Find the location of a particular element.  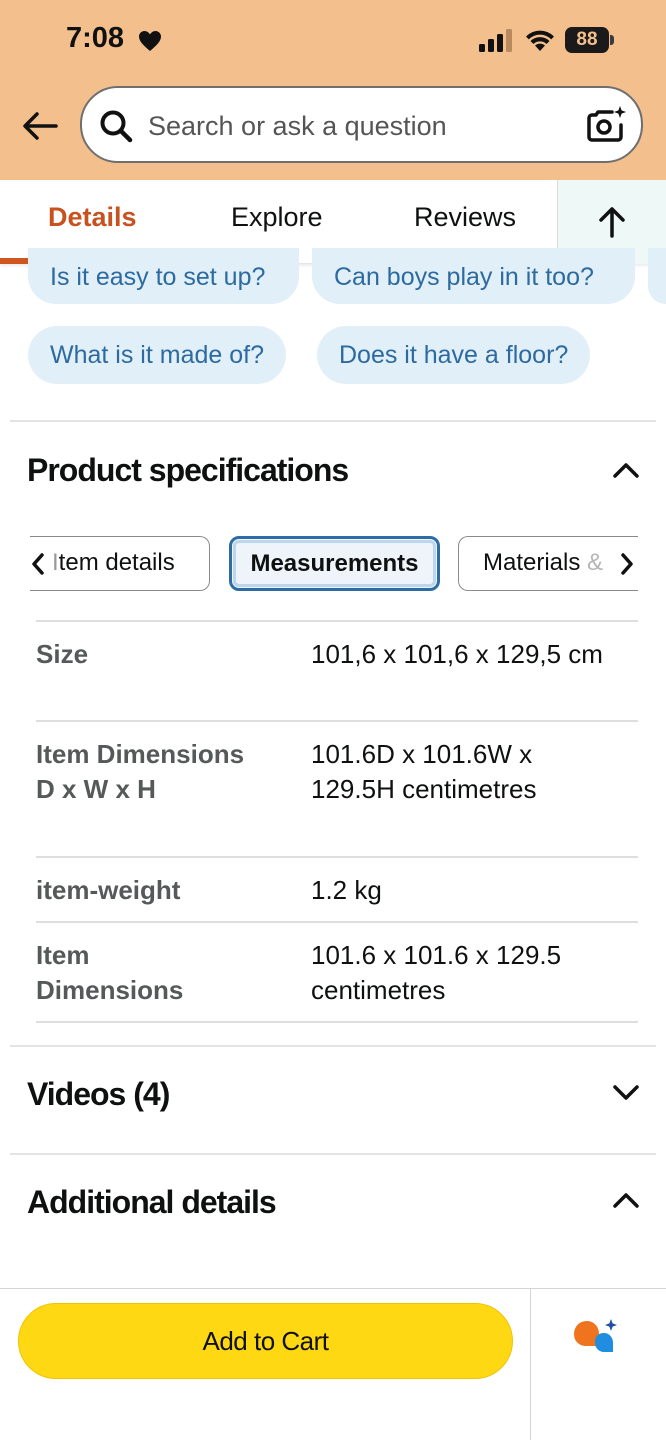

signal-icon is located at coordinates (495, 40).